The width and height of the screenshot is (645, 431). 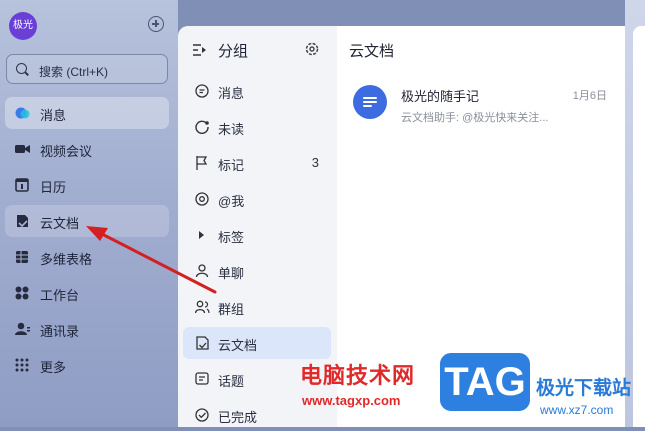 What do you see at coordinates (584, 388) in the screenshot?
I see `watermark-site2-name: 极光下载站` at bounding box center [584, 388].